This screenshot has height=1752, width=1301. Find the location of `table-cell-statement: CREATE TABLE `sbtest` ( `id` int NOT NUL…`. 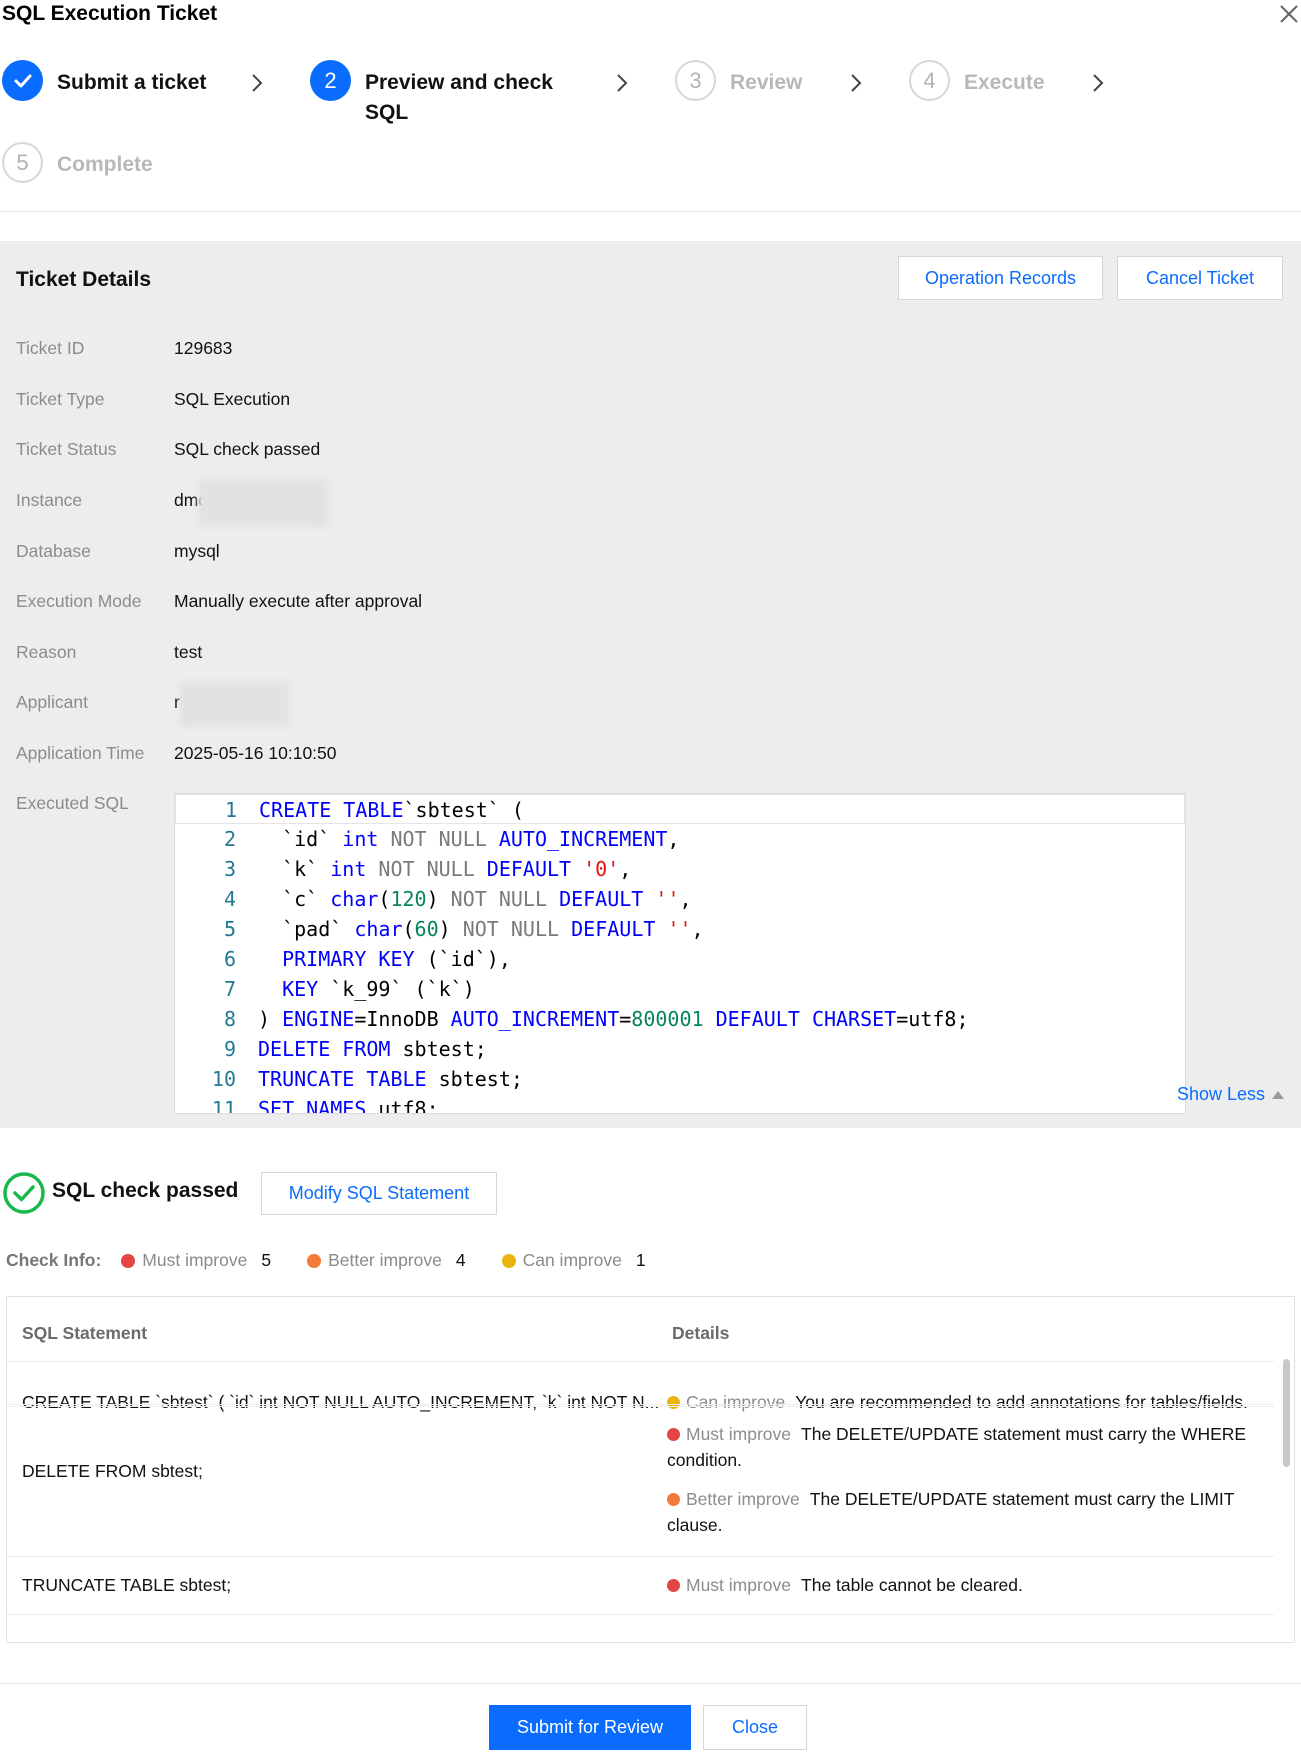

table-cell-statement: CREATE TABLE `sbtest` ( `id` int NOT NUL… is located at coordinates (341, 1402).